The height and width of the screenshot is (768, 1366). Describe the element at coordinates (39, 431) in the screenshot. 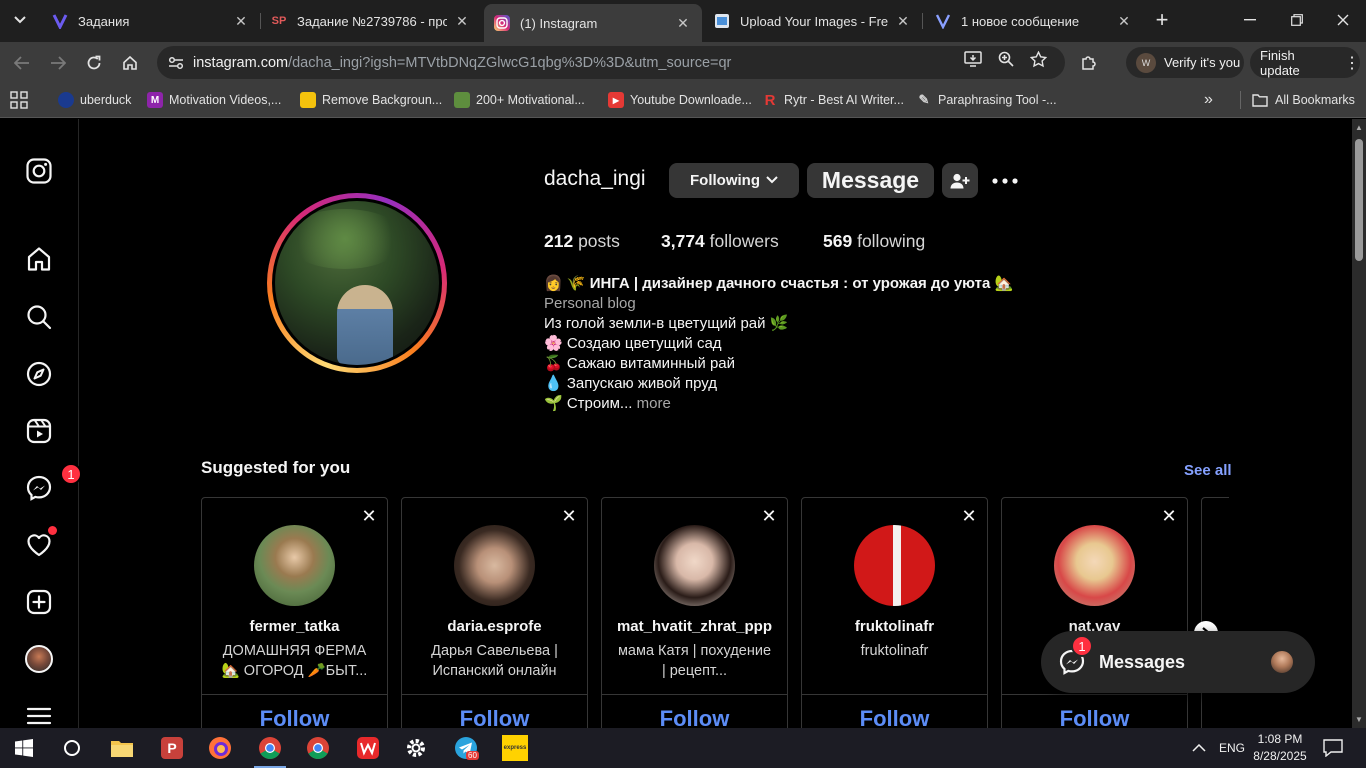

I see `nav-reels` at that location.